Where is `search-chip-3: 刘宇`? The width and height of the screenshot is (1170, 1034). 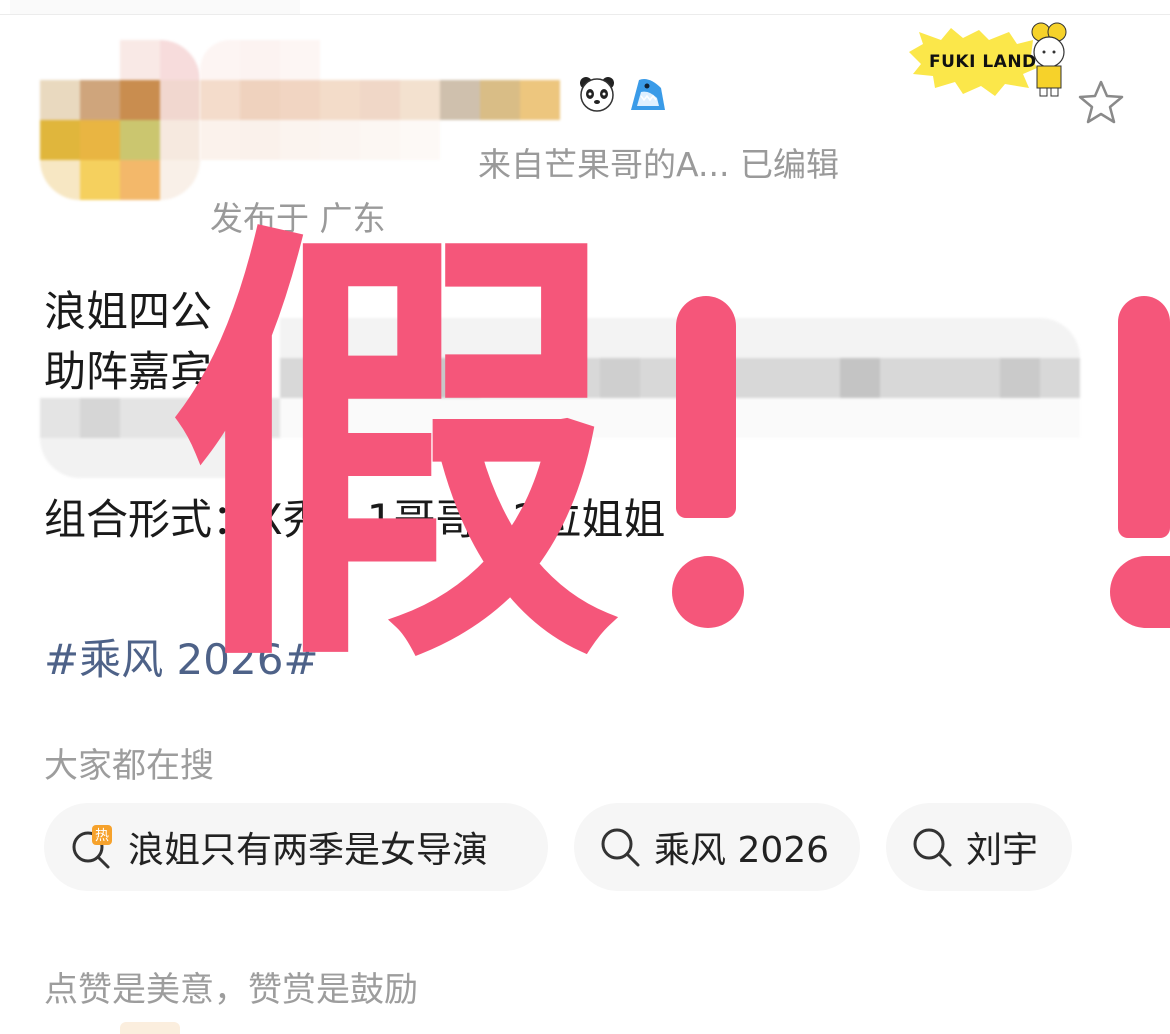 search-chip-3: 刘宇 is located at coordinates (979, 847).